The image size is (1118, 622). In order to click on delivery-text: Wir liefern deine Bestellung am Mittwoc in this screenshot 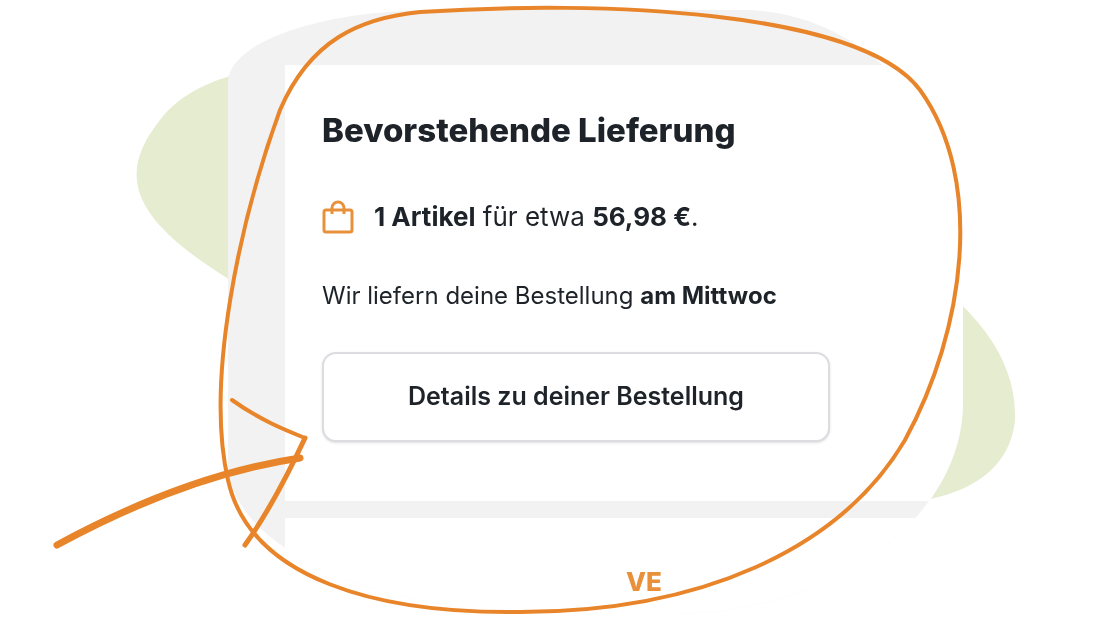, I will do `click(550, 296)`.